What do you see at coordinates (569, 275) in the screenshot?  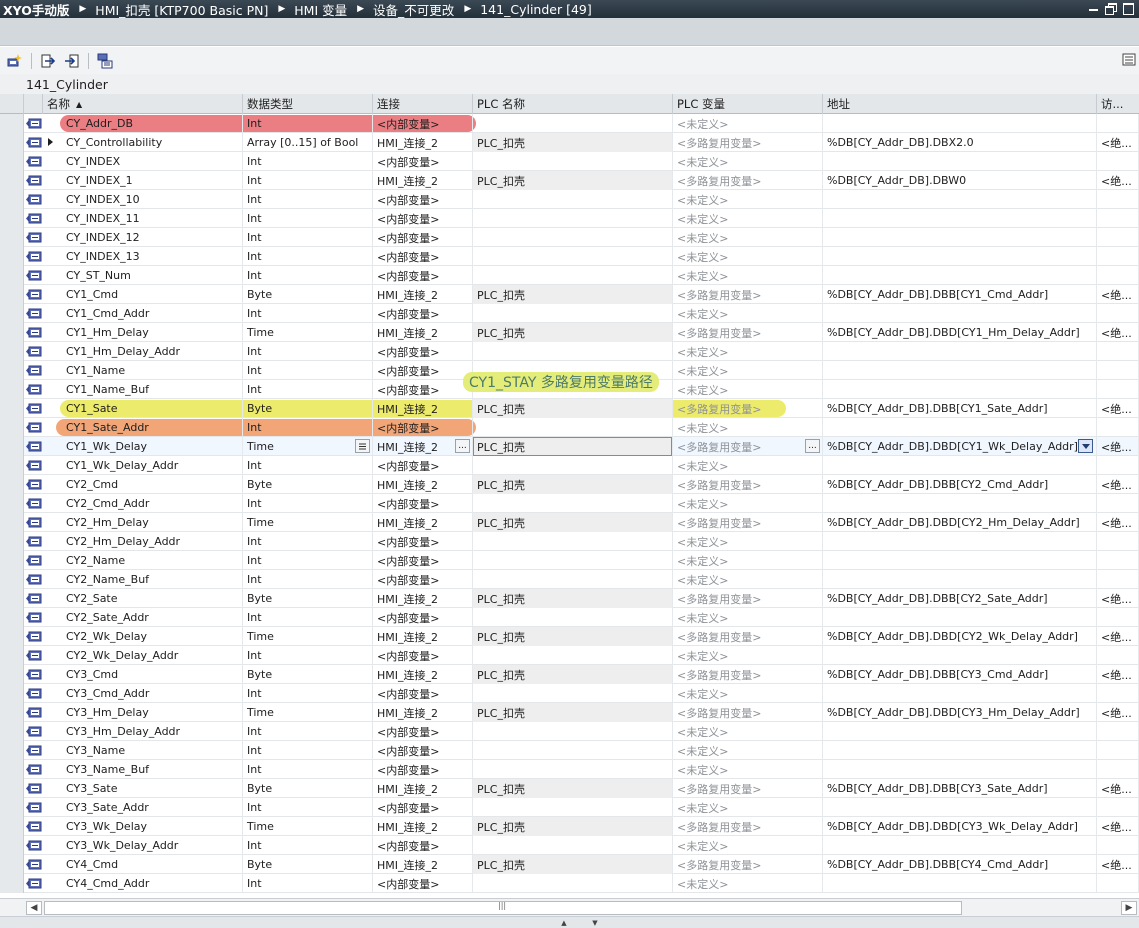 I see `table-row: CY_ST_Num Int <内部变量> <未定义>` at bounding box center [569, 275].